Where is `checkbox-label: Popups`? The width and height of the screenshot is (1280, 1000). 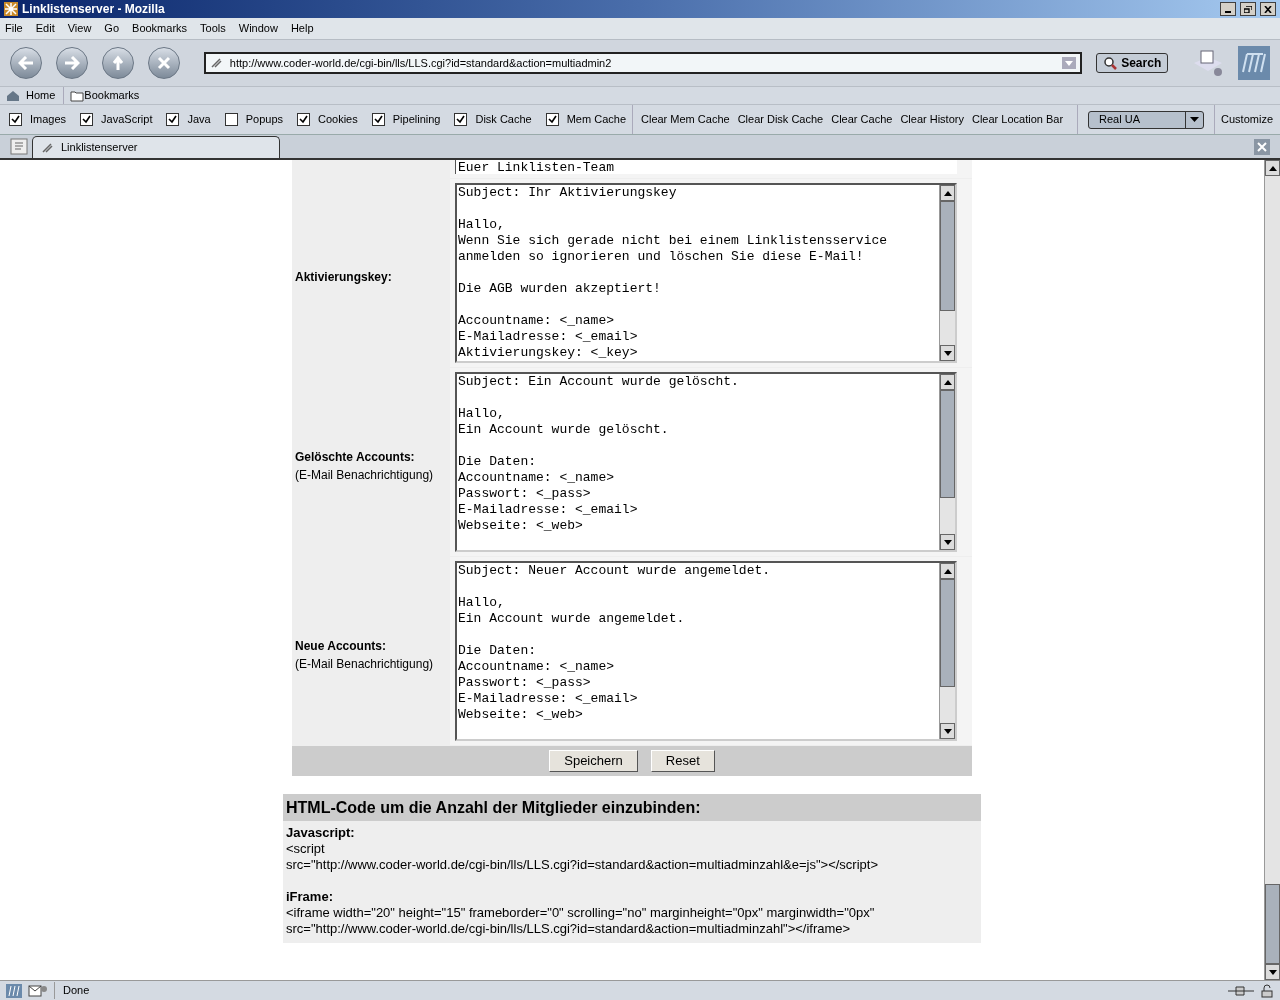 checkbox-label: Popups is located at coordinates (264, 119).